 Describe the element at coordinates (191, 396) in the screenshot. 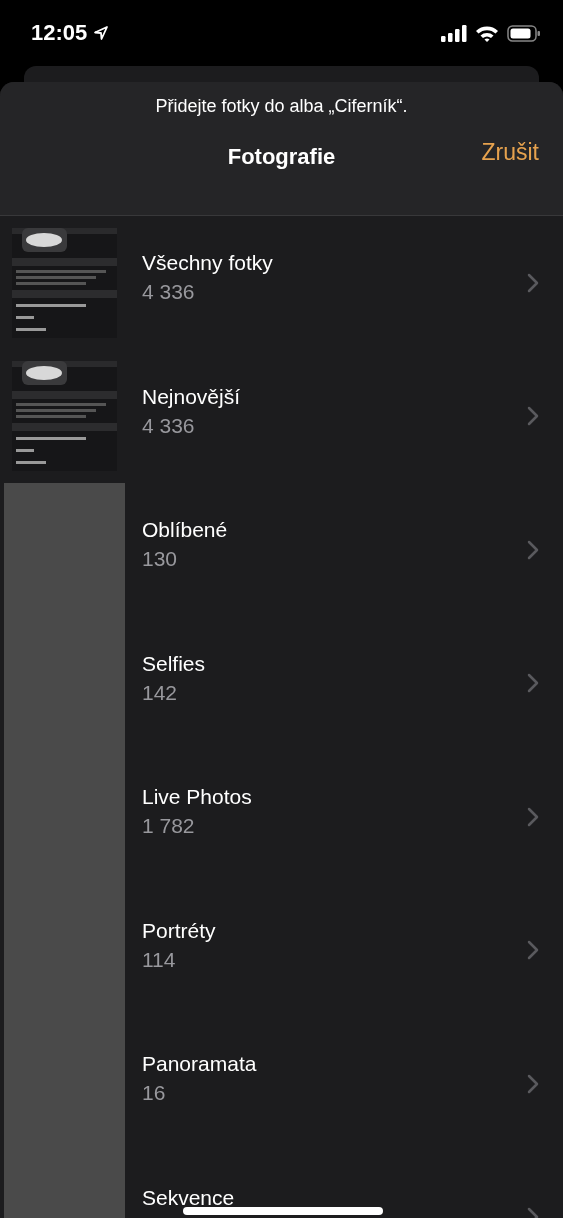

I see `album-name: Nejnovější` at that location.